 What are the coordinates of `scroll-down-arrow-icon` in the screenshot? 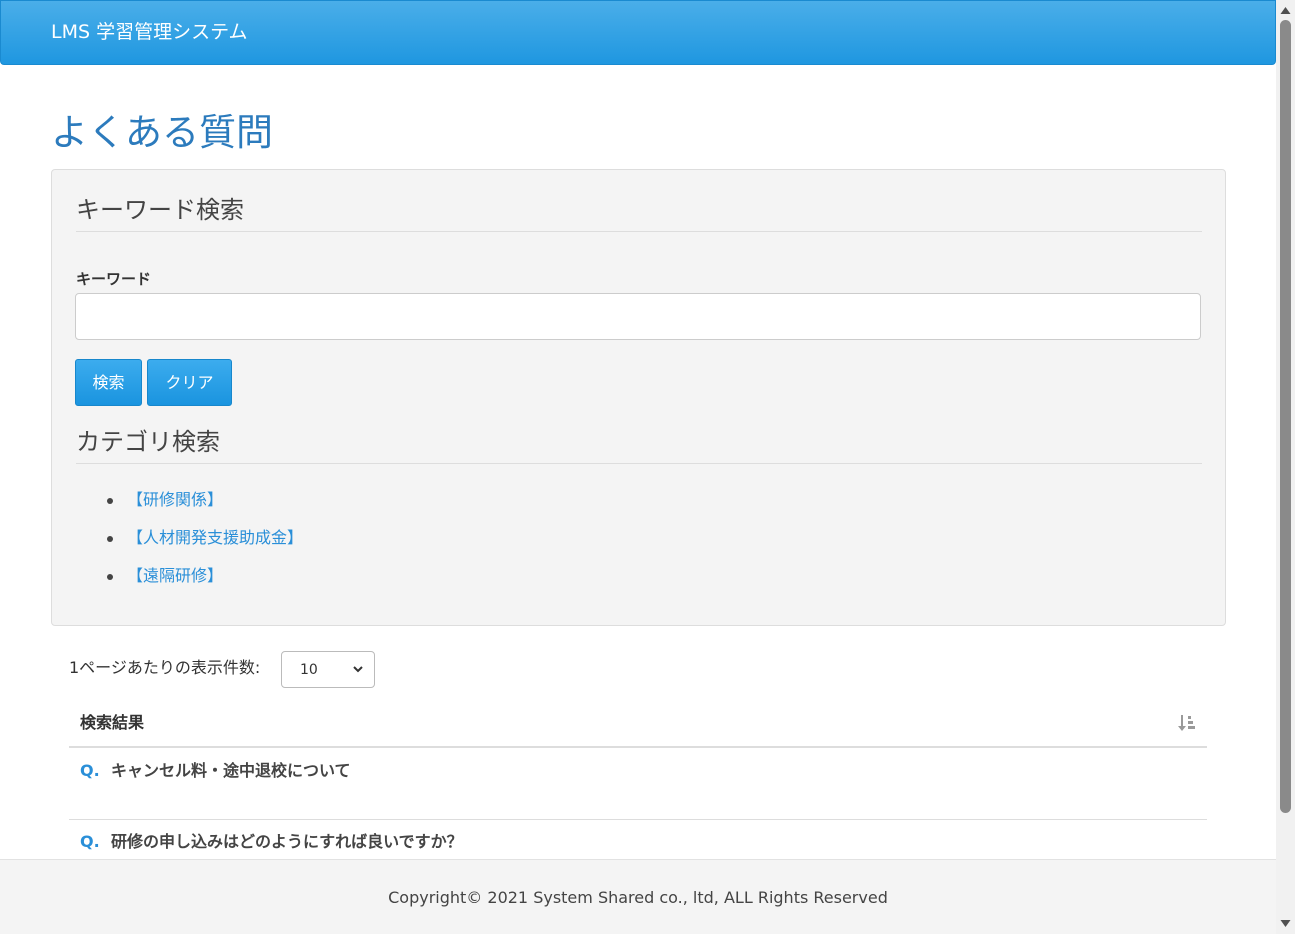 It's located at (1285, 923).